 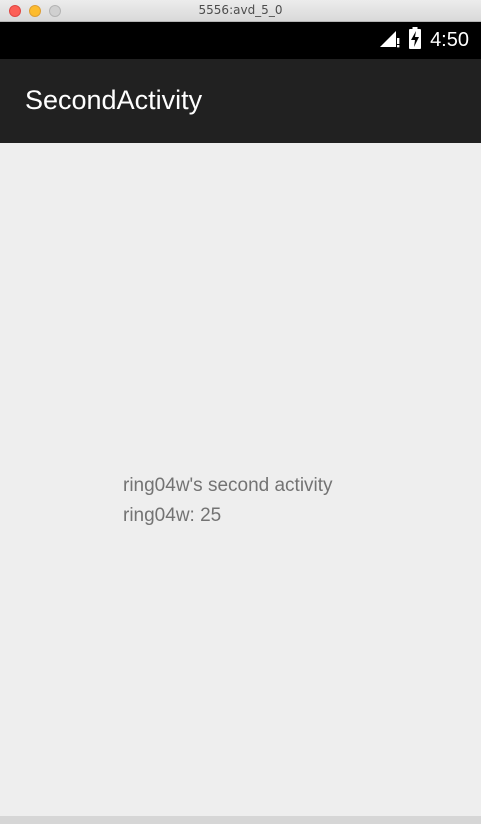 I want to click on status-bar: 4:50, so click(x=240, y=40).